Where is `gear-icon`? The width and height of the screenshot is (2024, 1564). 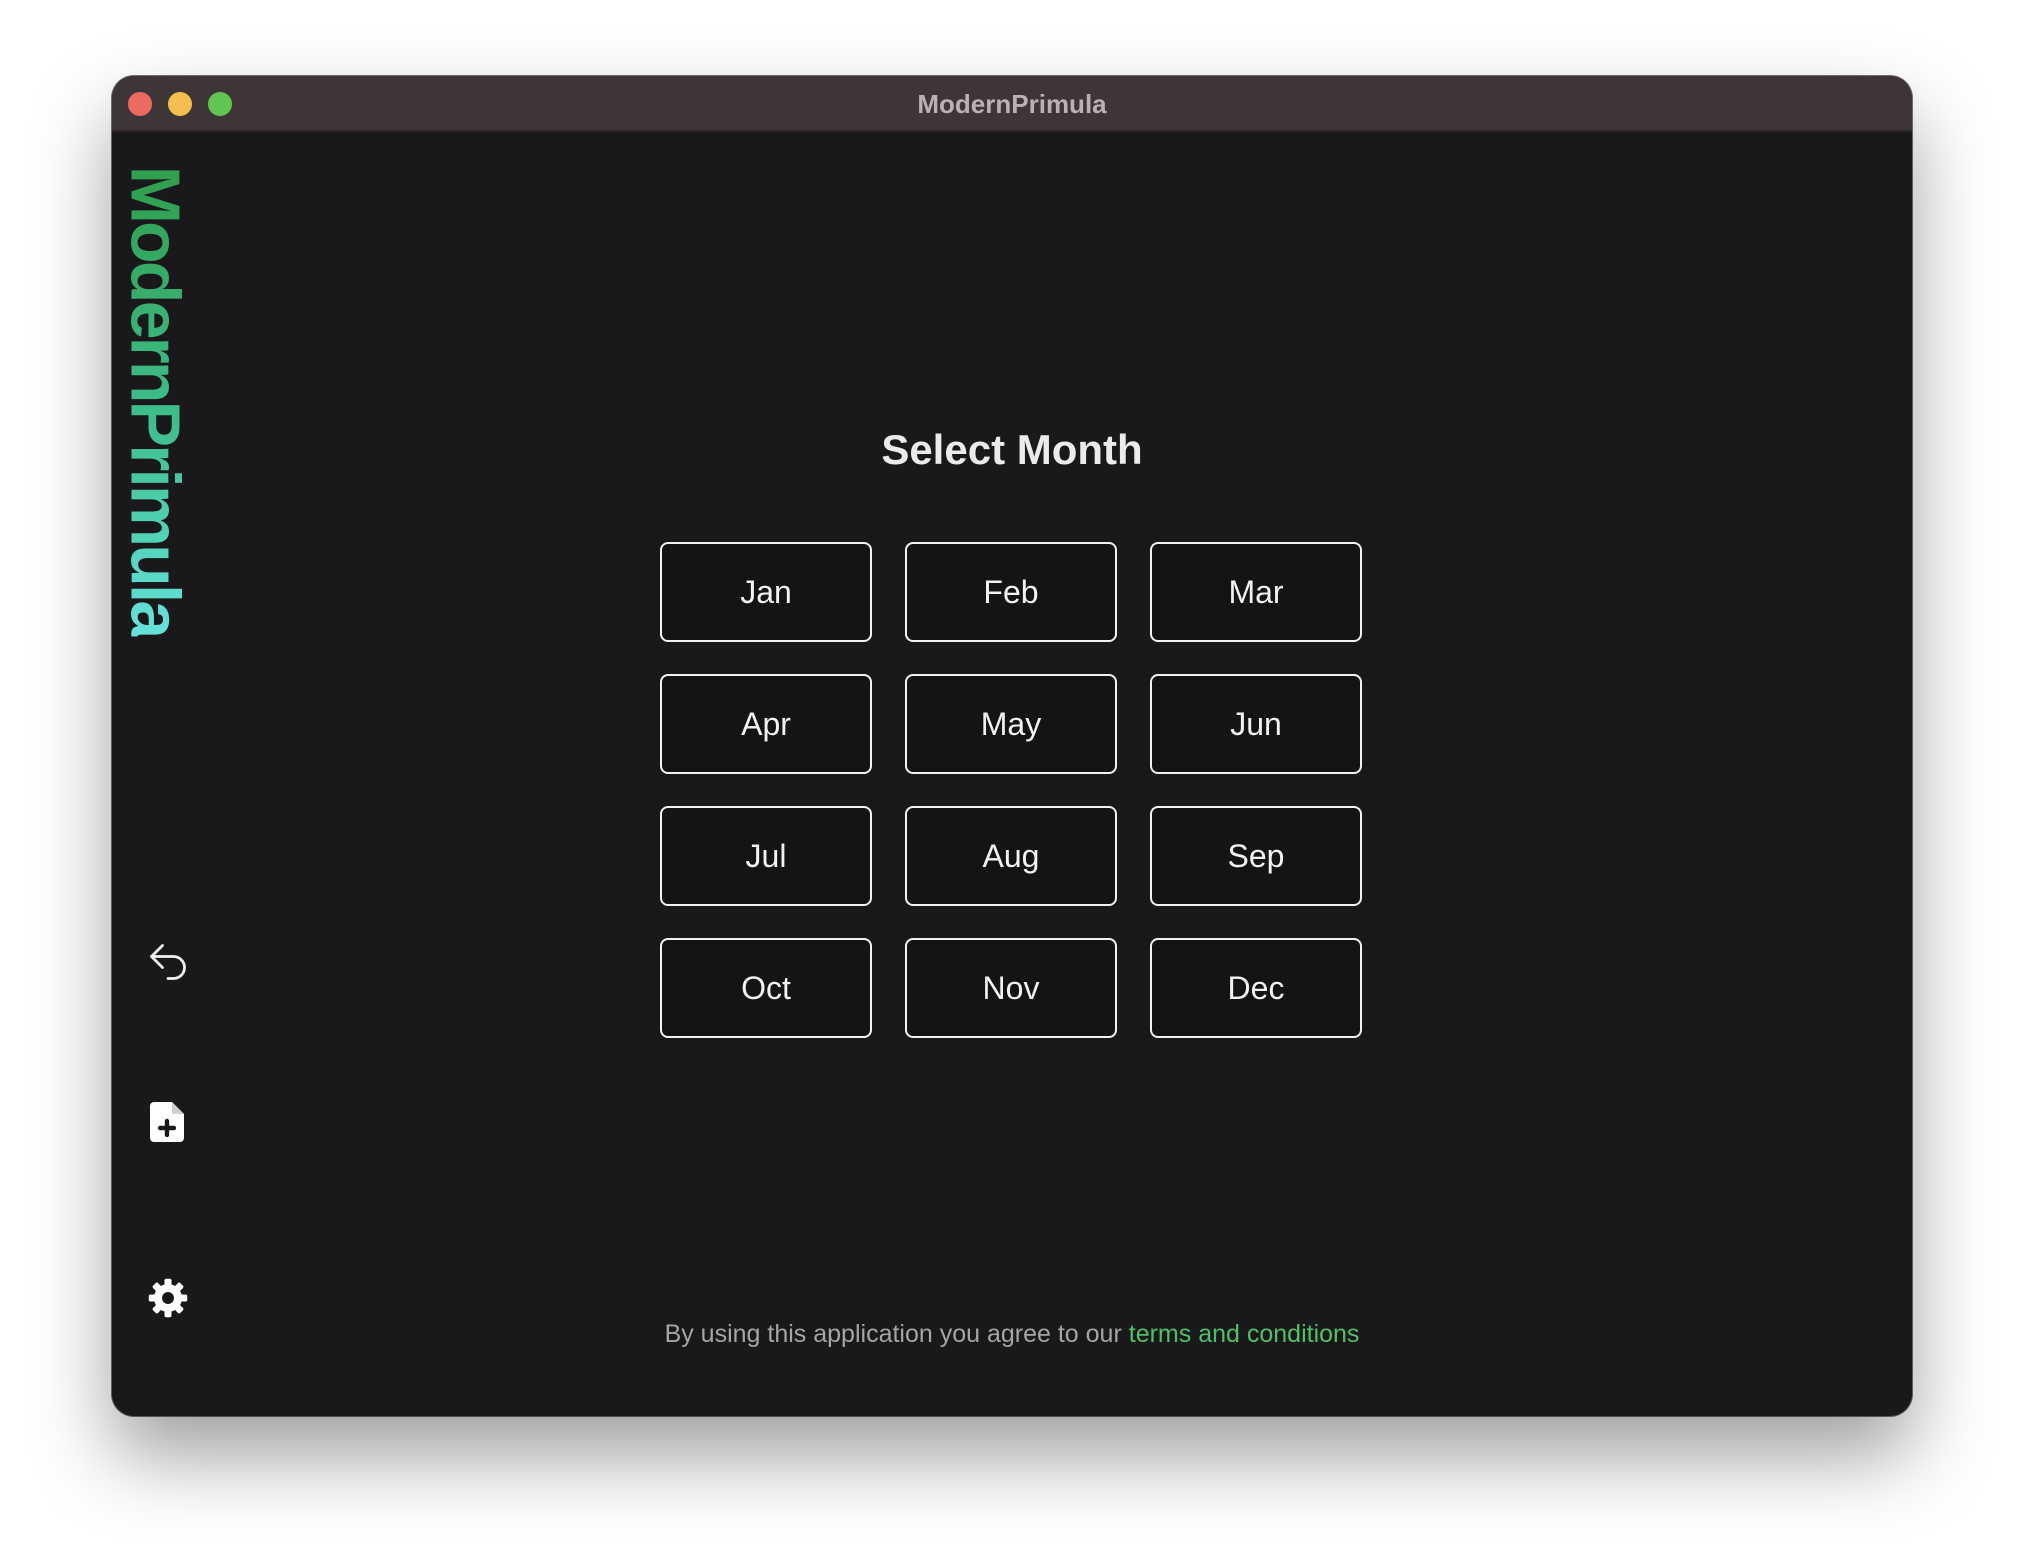 gear-icon is located at coordinates (168, 1298).